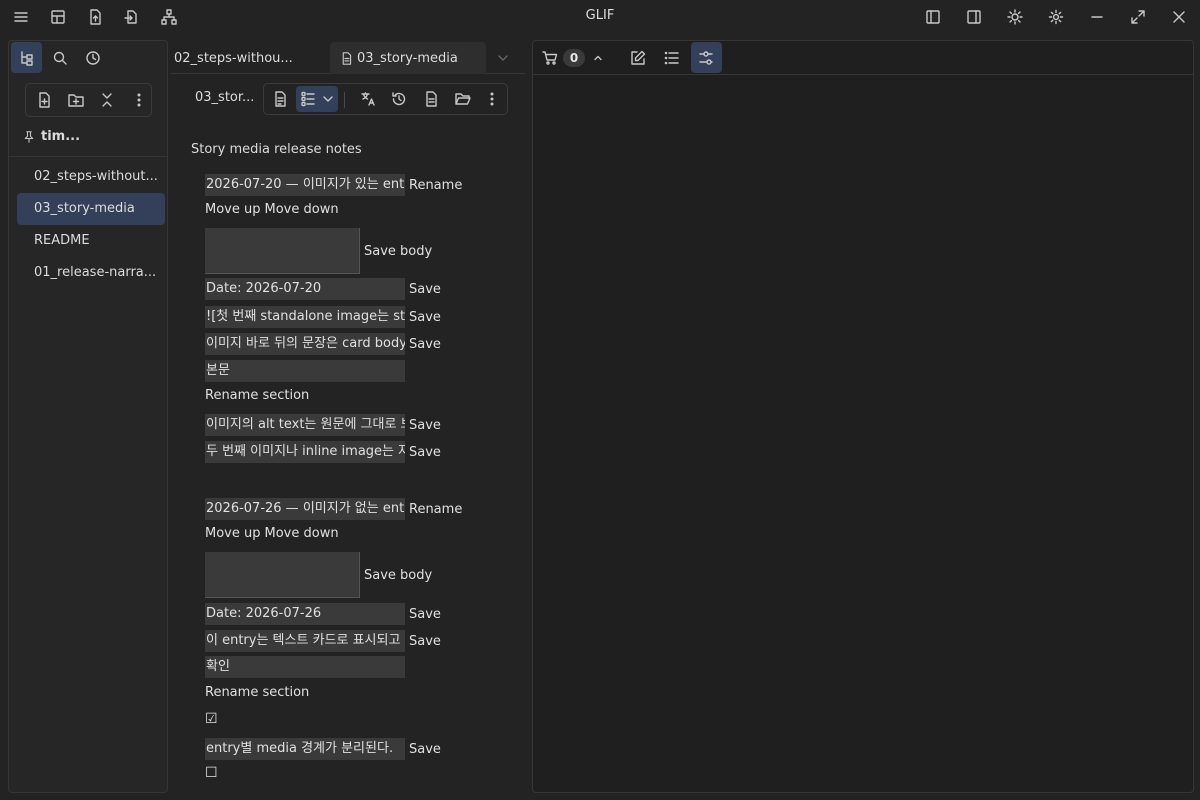 The height and width of the screenshot is (800, 1200). Describe the element at coordinates (305, 317) in the screenshot. I see `entry-line-input: ![첫 번째 standalone image는 story` at that location.